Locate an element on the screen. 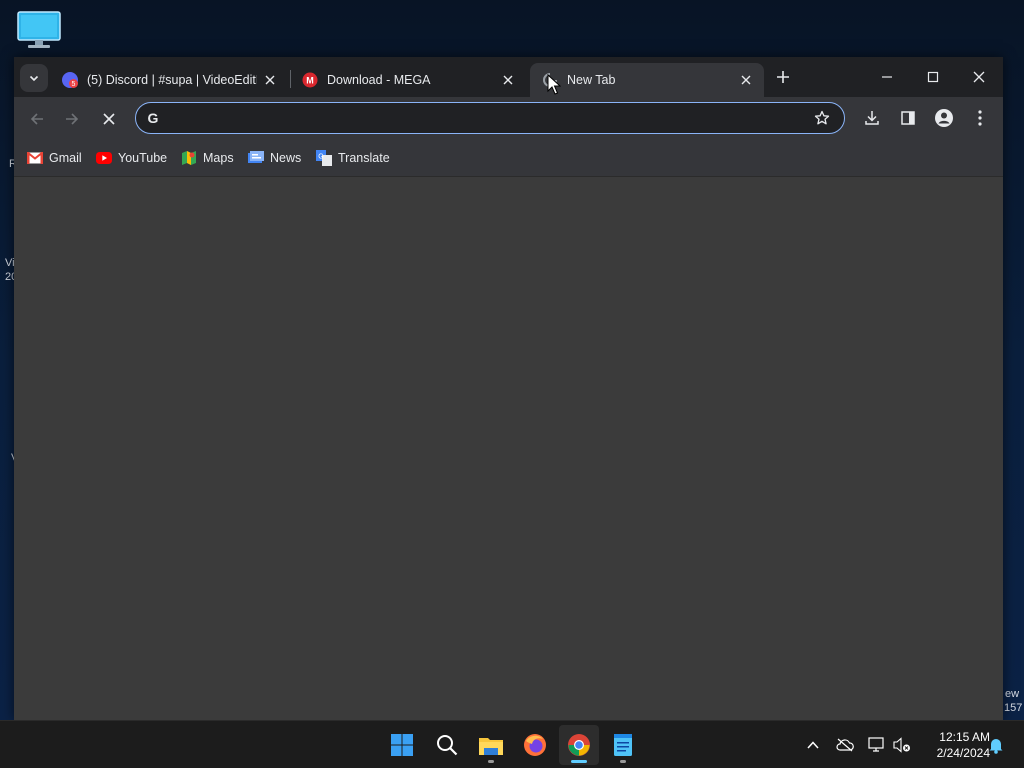  bookmark-maps: Maps is located at coordinates (207, 158).